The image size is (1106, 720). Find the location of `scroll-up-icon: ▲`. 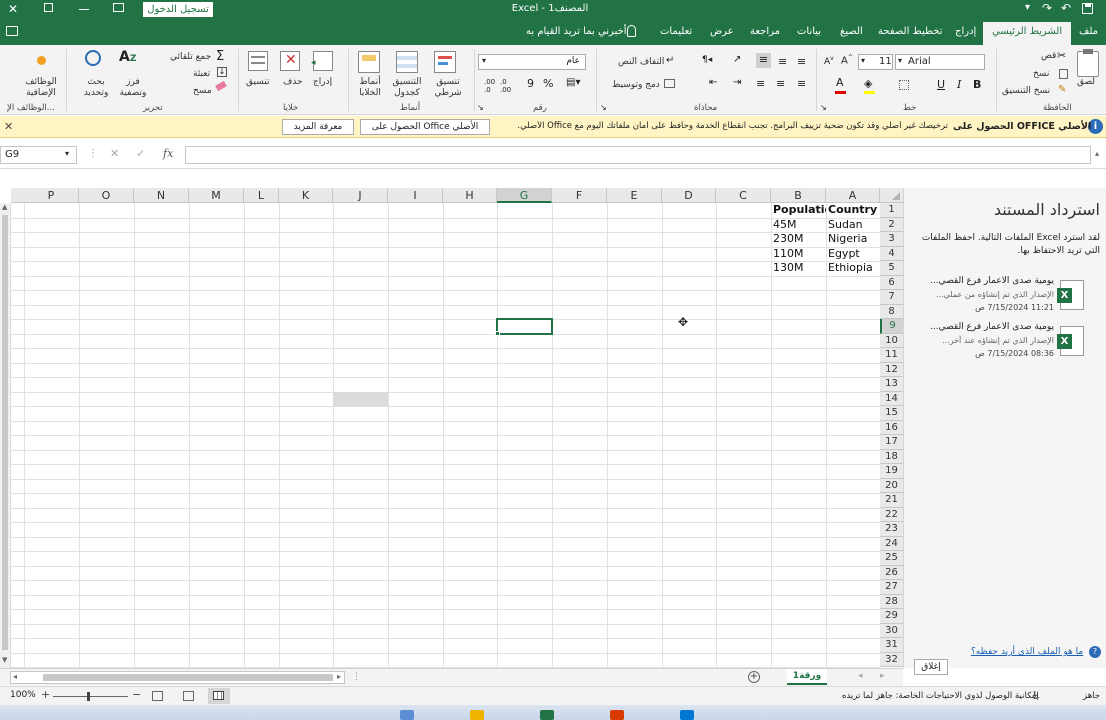

scroll-up-icon: ▲ is located at coordinates (4, 207).